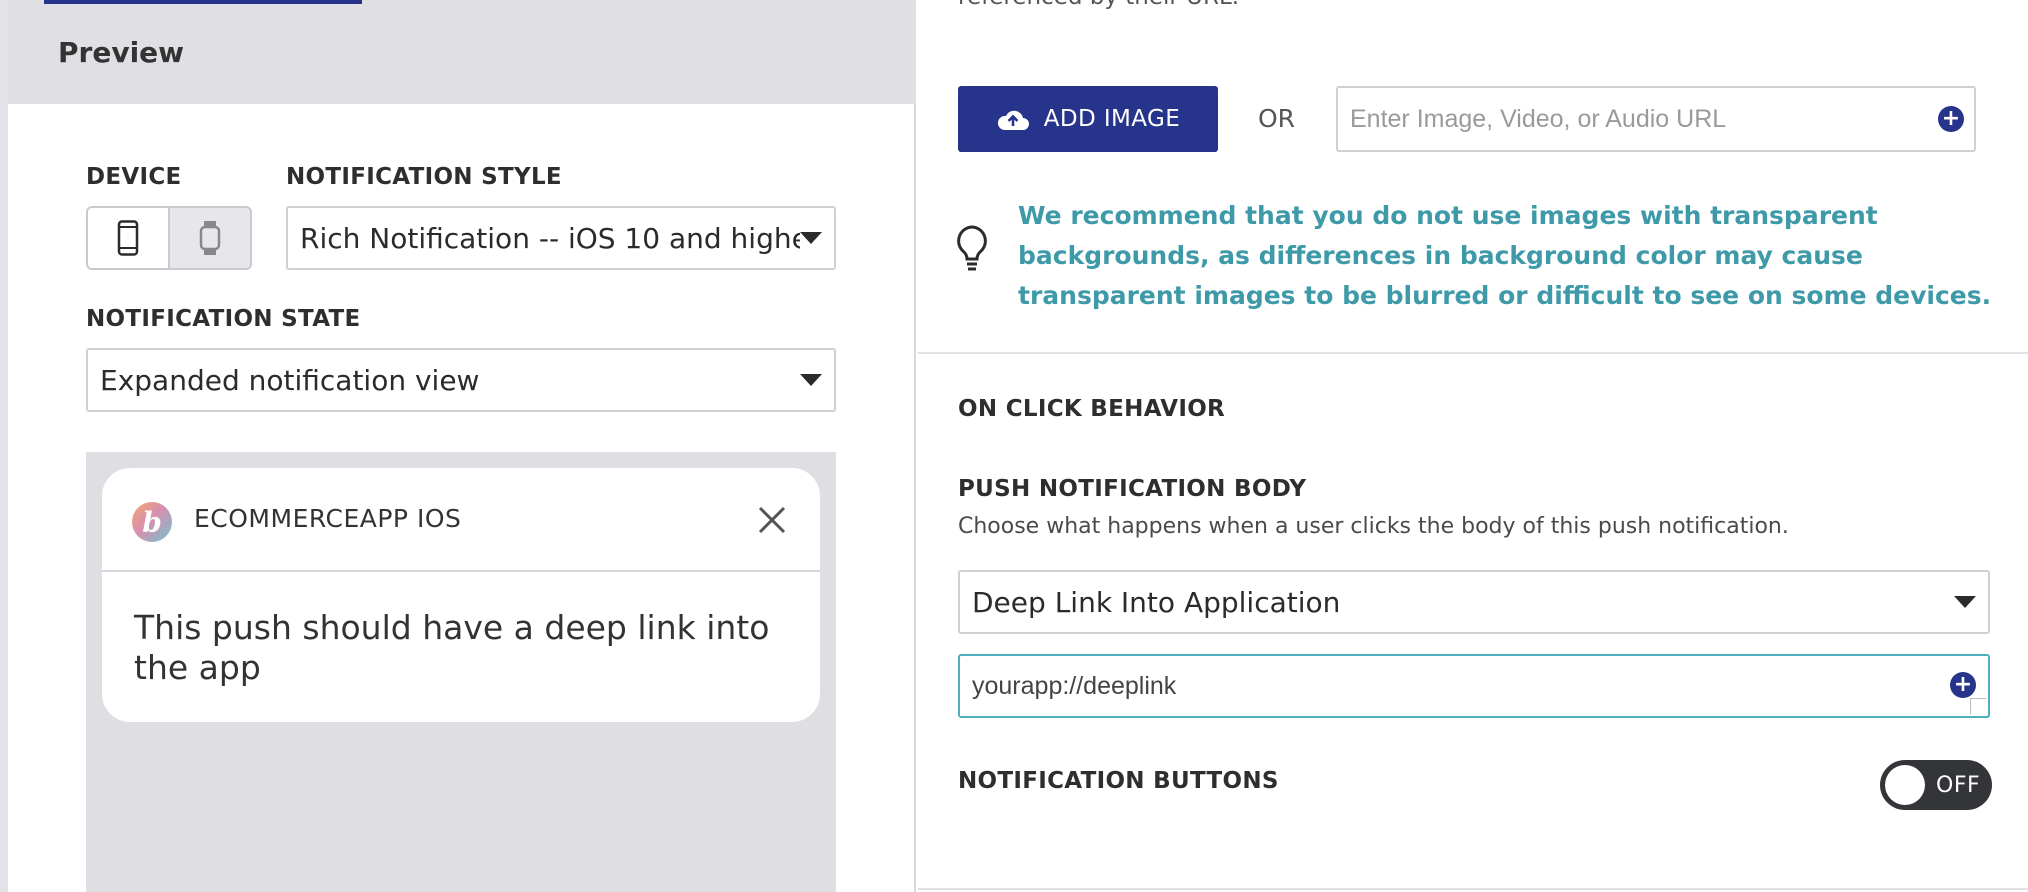 The height and width of the screenshot is (892, 2028). Describe the element at coordinates (134, 177) in the screenshot. I see `device-label: DEVICE` at that location.